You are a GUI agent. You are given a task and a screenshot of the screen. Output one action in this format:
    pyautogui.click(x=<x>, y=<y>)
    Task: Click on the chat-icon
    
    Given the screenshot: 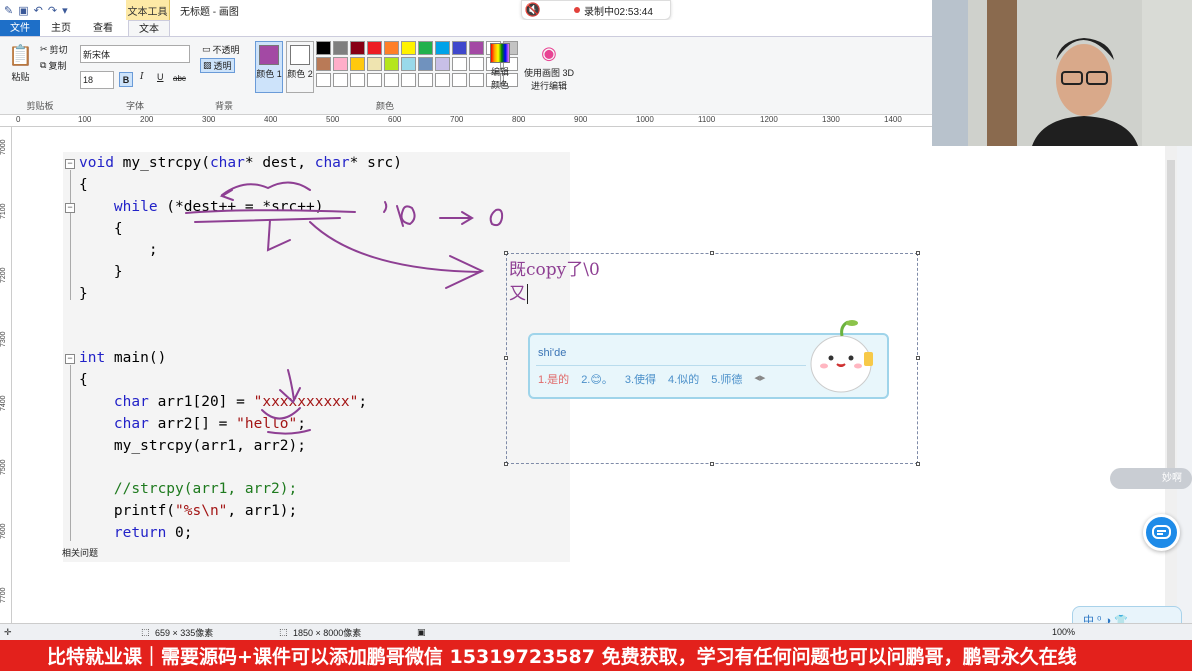 What is the action you would take?
    pyautogui.click(x=1161, y=532)
    